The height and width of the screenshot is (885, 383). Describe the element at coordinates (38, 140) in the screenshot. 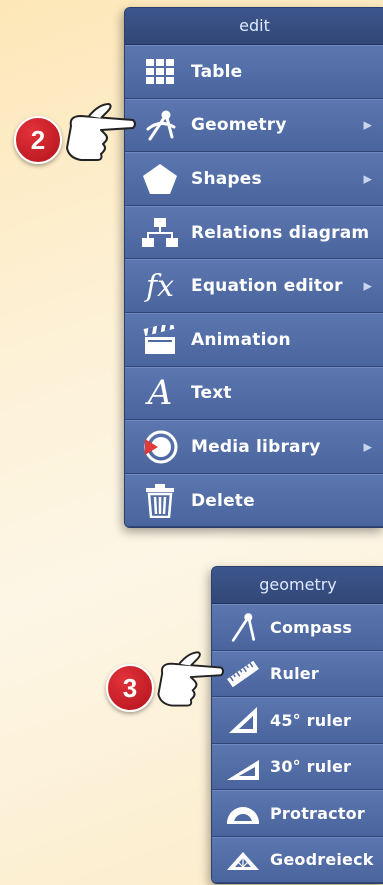

I see `step-2-badge: 2` at that location.